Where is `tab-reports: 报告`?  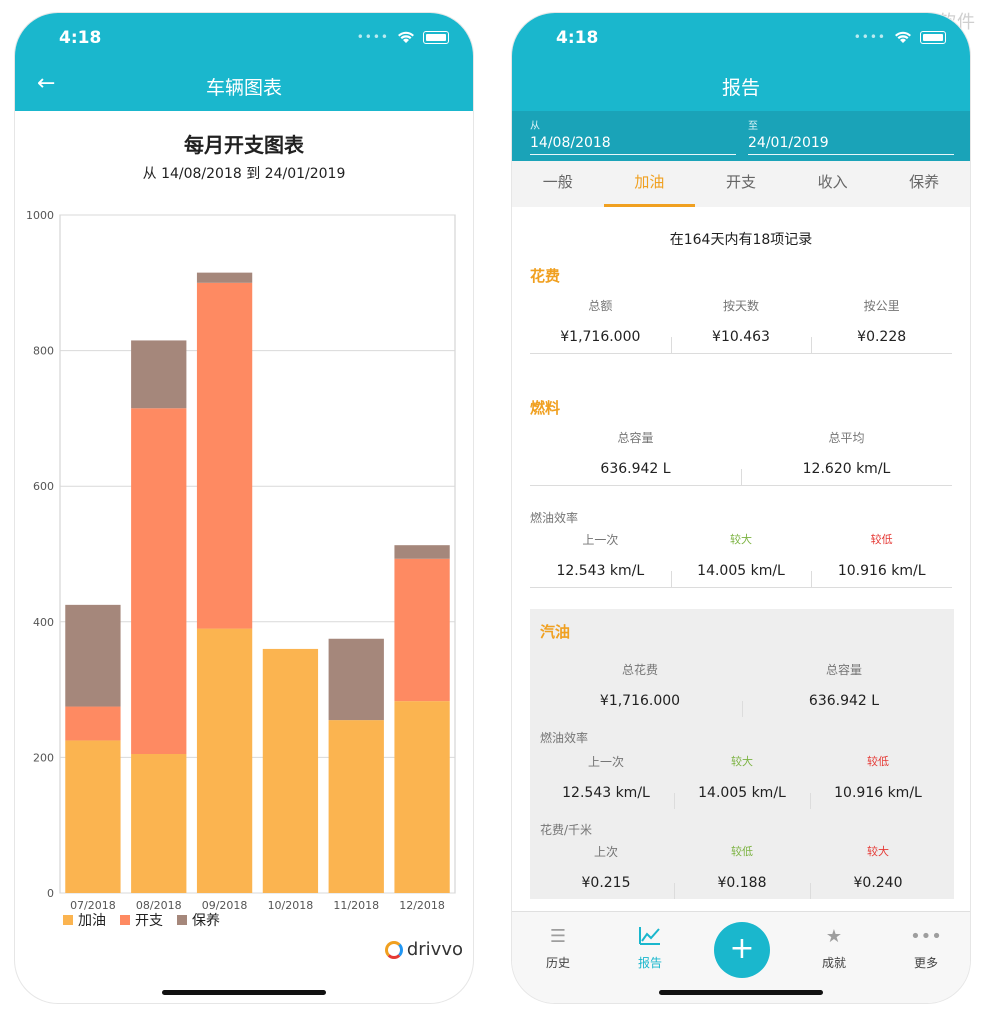
tab-reports: 报告 is located at coordinates (650, 948).